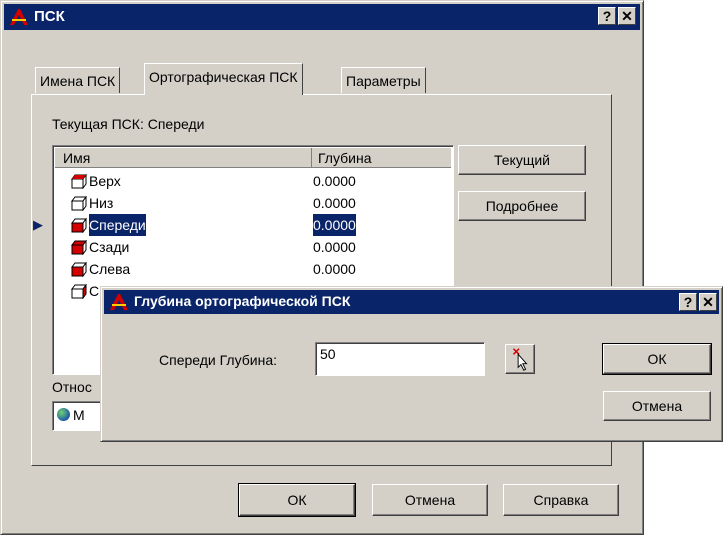  Describe the element at coordinates (183, 158) in the screenshot. I see `column-header-name: Имя` at that location.